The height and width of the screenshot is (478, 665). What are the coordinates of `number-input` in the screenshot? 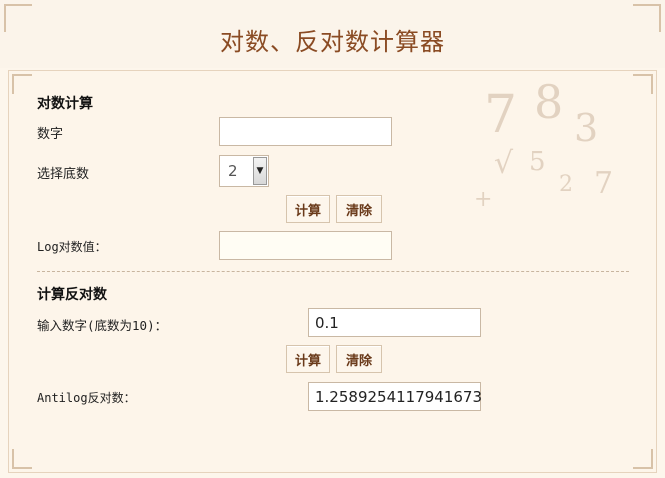 It's located at (305, 131).